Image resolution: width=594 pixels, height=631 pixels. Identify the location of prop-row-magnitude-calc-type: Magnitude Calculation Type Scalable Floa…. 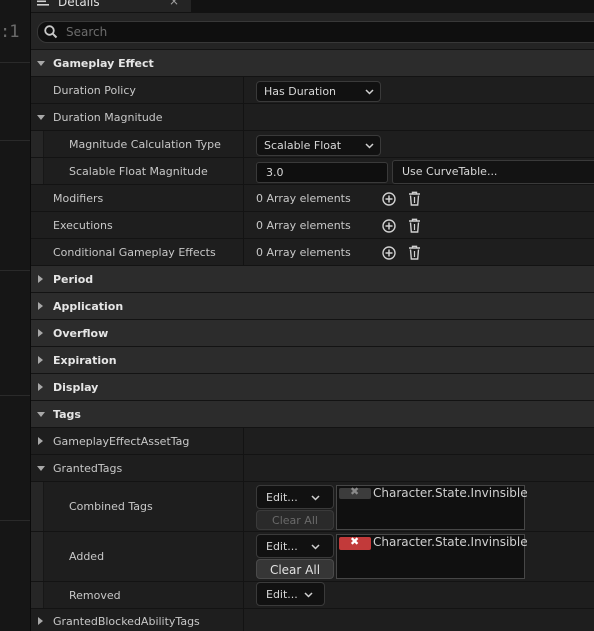
(312, 143).